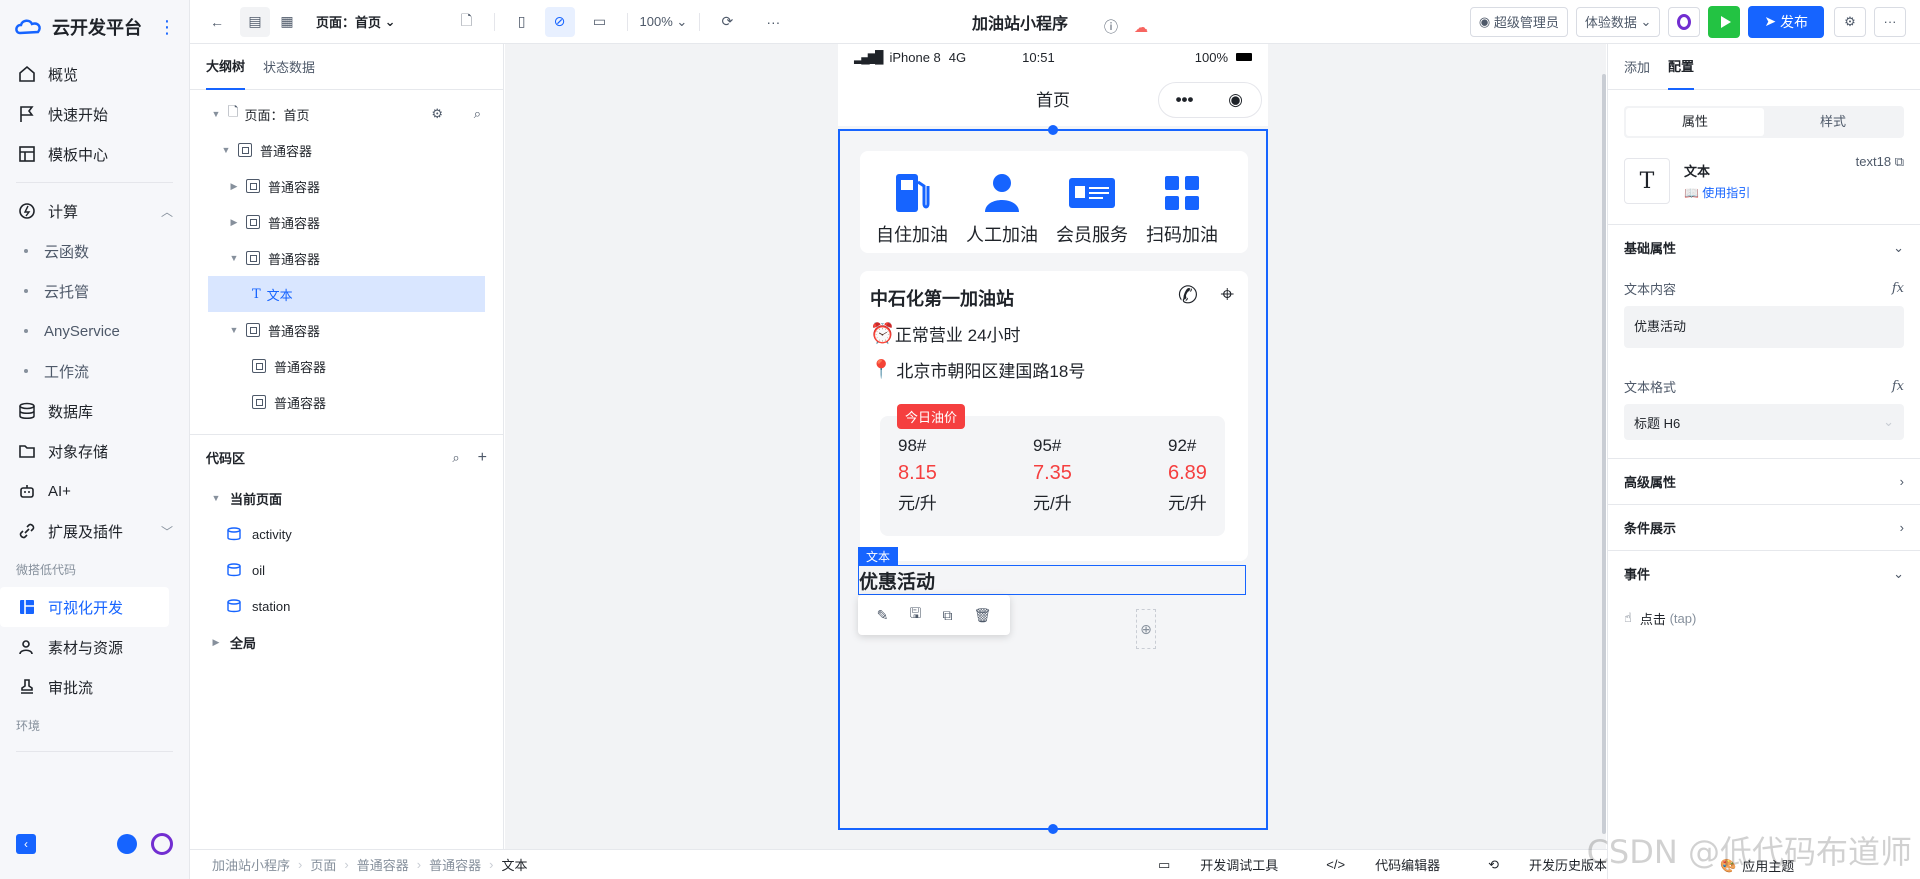 This screenshot has height=879, width=1920. I want to click on miniprogram-capsule: ••• ◉, so click(1210, 100).